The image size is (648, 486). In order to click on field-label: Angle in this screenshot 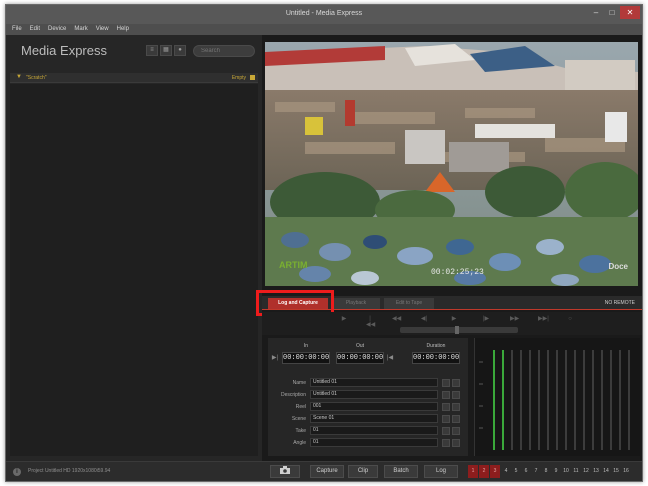, I will do `click(299, 443)`.